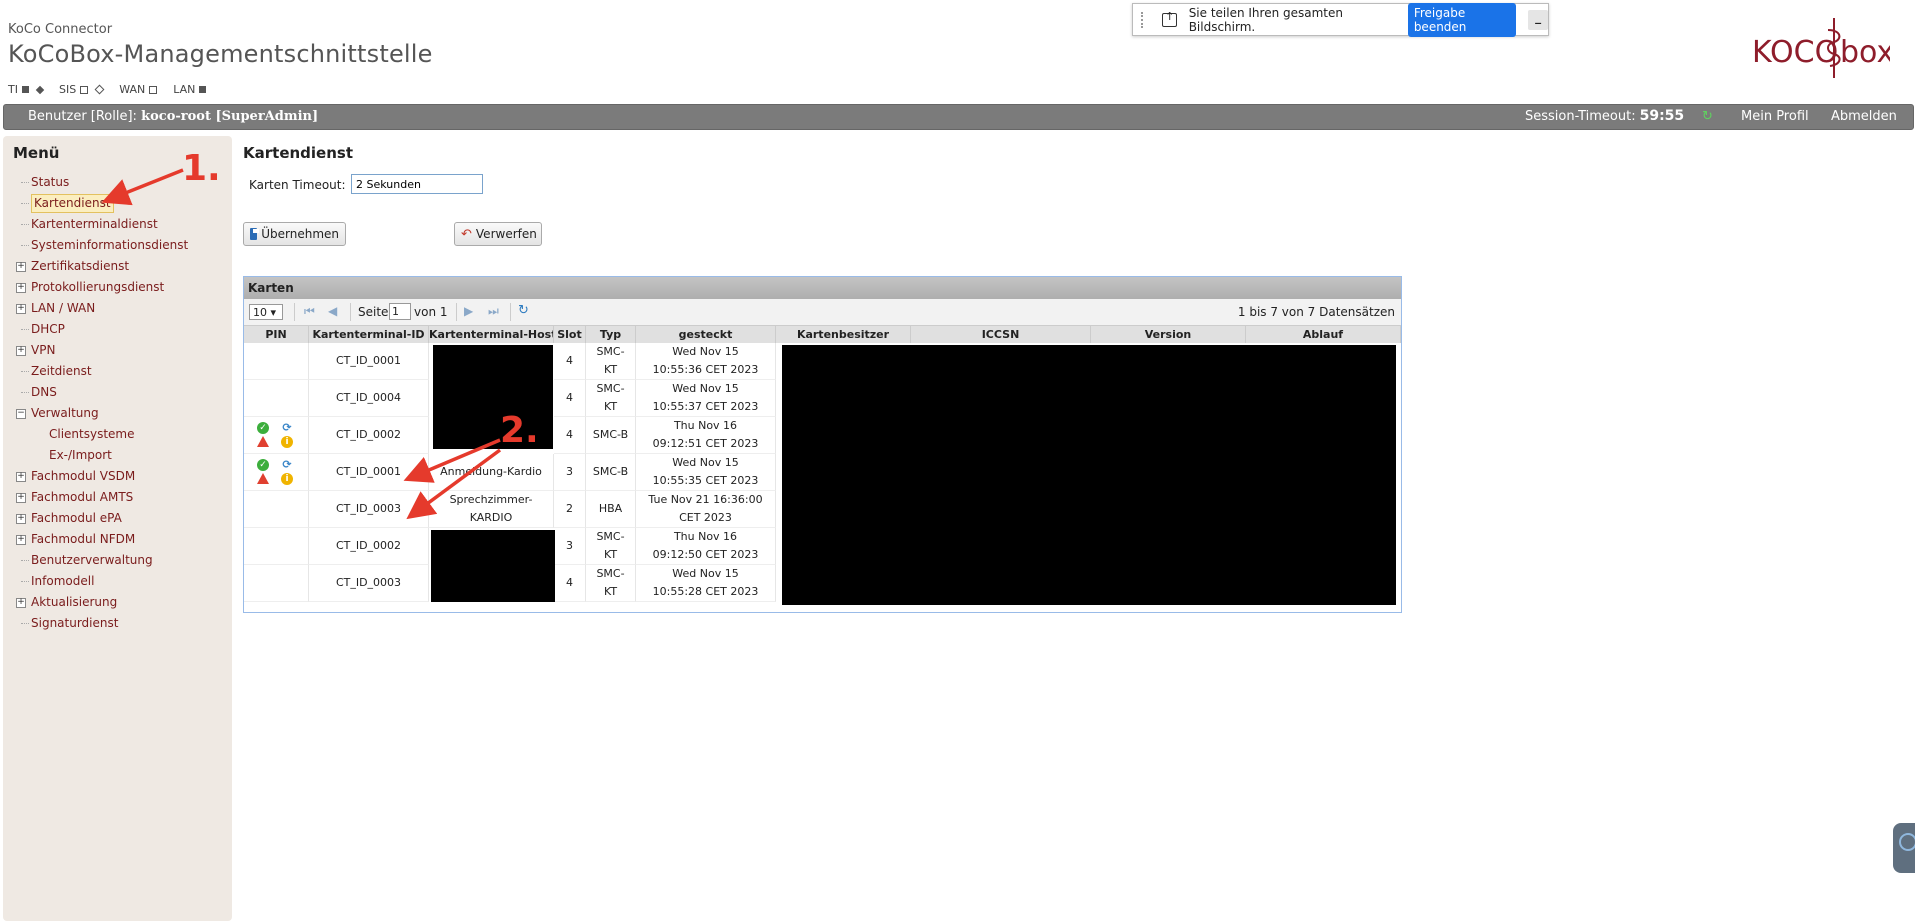 This screenshot has width=1915, height=923. What do you see at coordinates (266, 312) in the screenshot?
I see `page-size-select: 10 ▾` at bounding box center [266, 312].